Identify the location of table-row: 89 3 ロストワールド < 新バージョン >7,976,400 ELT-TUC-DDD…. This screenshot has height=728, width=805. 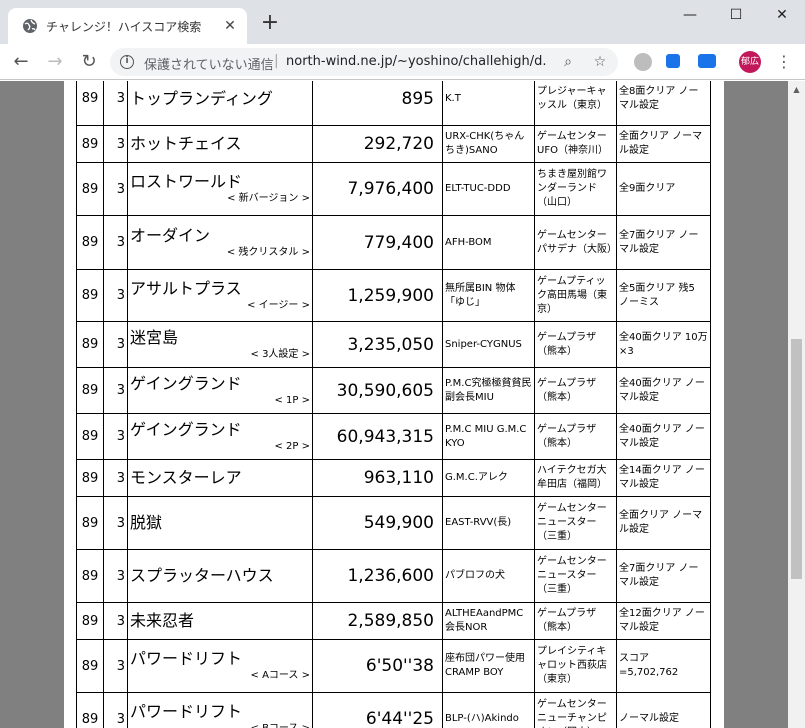
(393, 189).